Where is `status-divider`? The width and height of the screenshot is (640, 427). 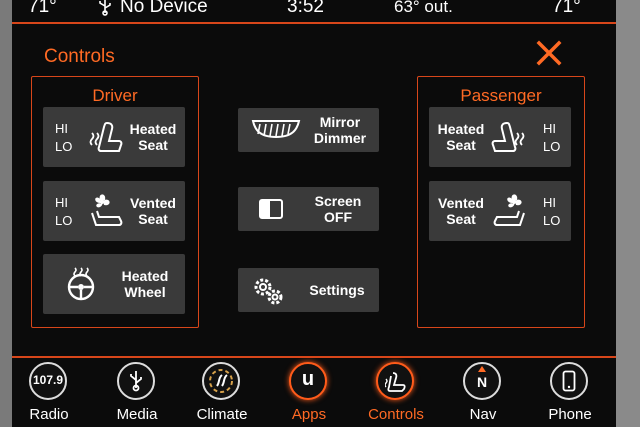 status-divider is located at coordinates (314, 23).